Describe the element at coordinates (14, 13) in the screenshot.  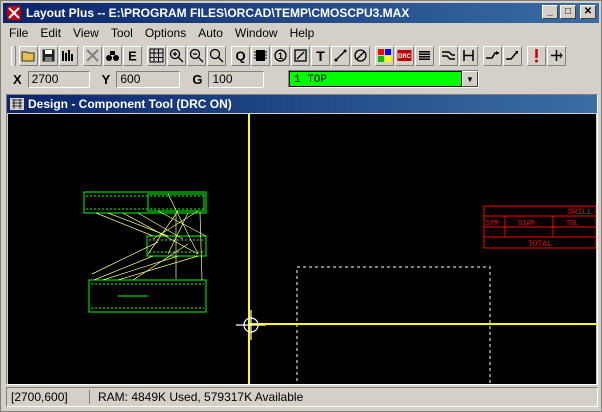
I see `app-icon` at that location.